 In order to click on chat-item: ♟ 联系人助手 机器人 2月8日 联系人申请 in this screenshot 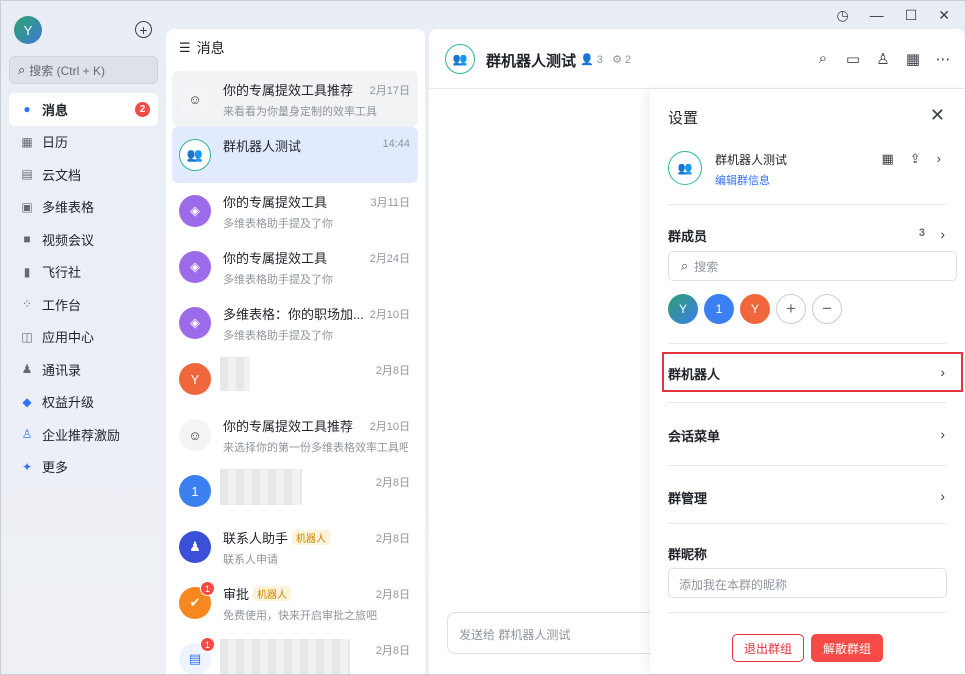, I will do `click(295, 547)`.